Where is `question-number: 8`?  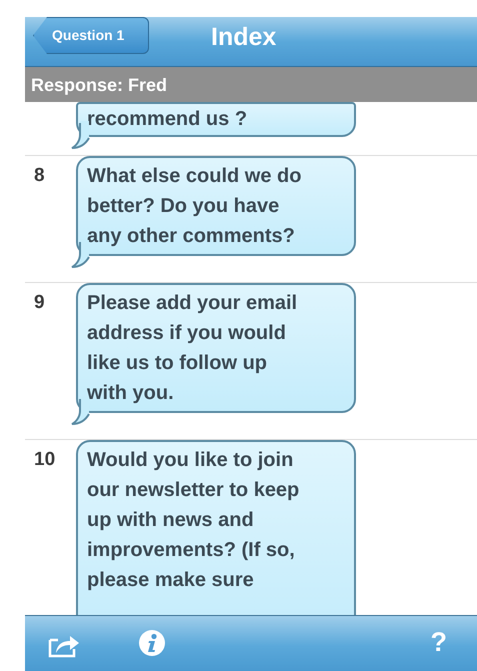 question-number: 8 is located at coordinates (39, 175).